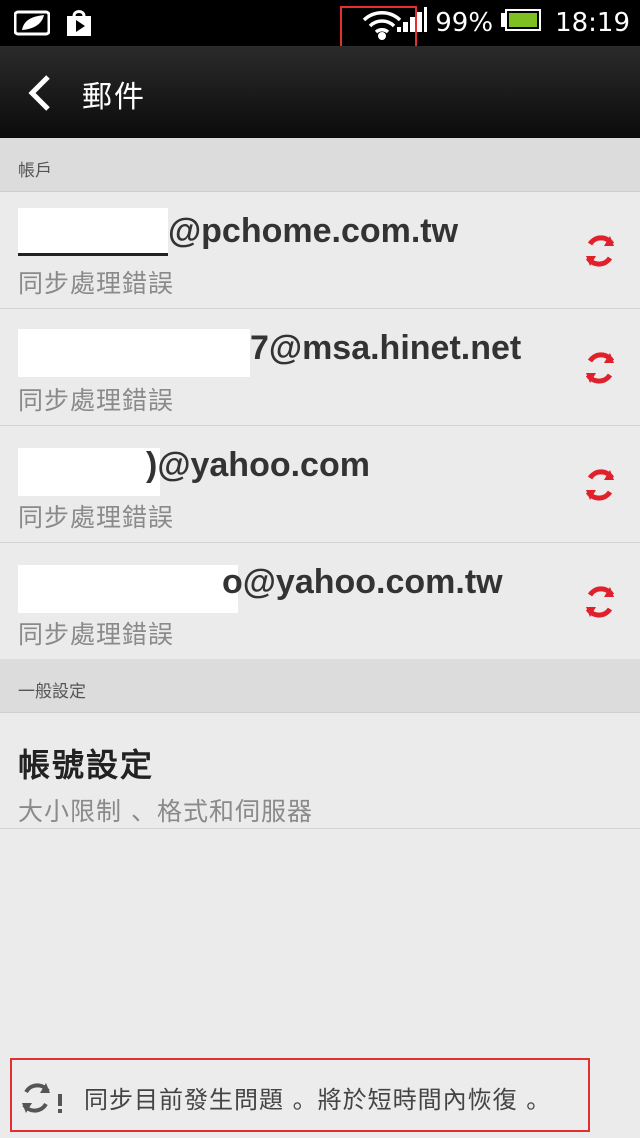  I want to click on page-title: 郵件, so click(114, 97).